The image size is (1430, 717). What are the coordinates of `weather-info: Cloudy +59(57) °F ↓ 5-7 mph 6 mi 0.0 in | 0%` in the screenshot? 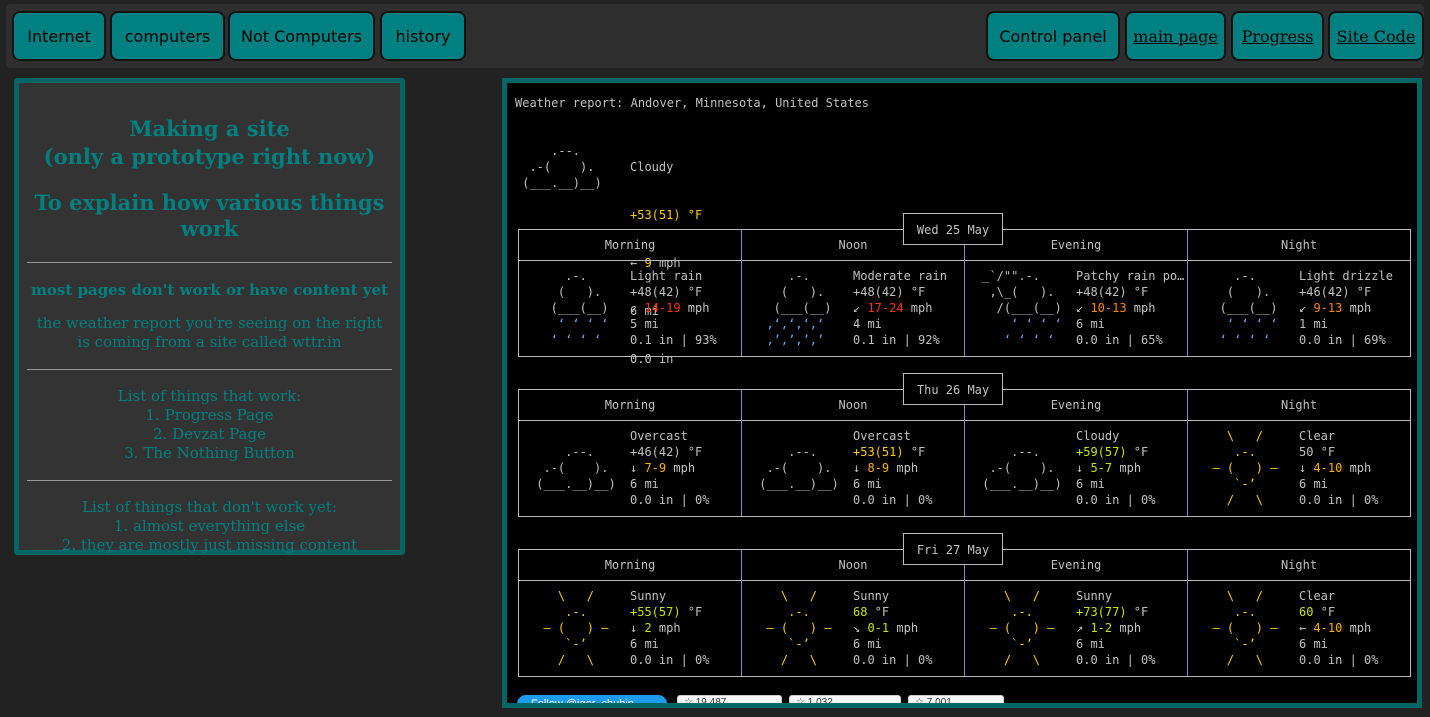 It's located at (1115, 468).